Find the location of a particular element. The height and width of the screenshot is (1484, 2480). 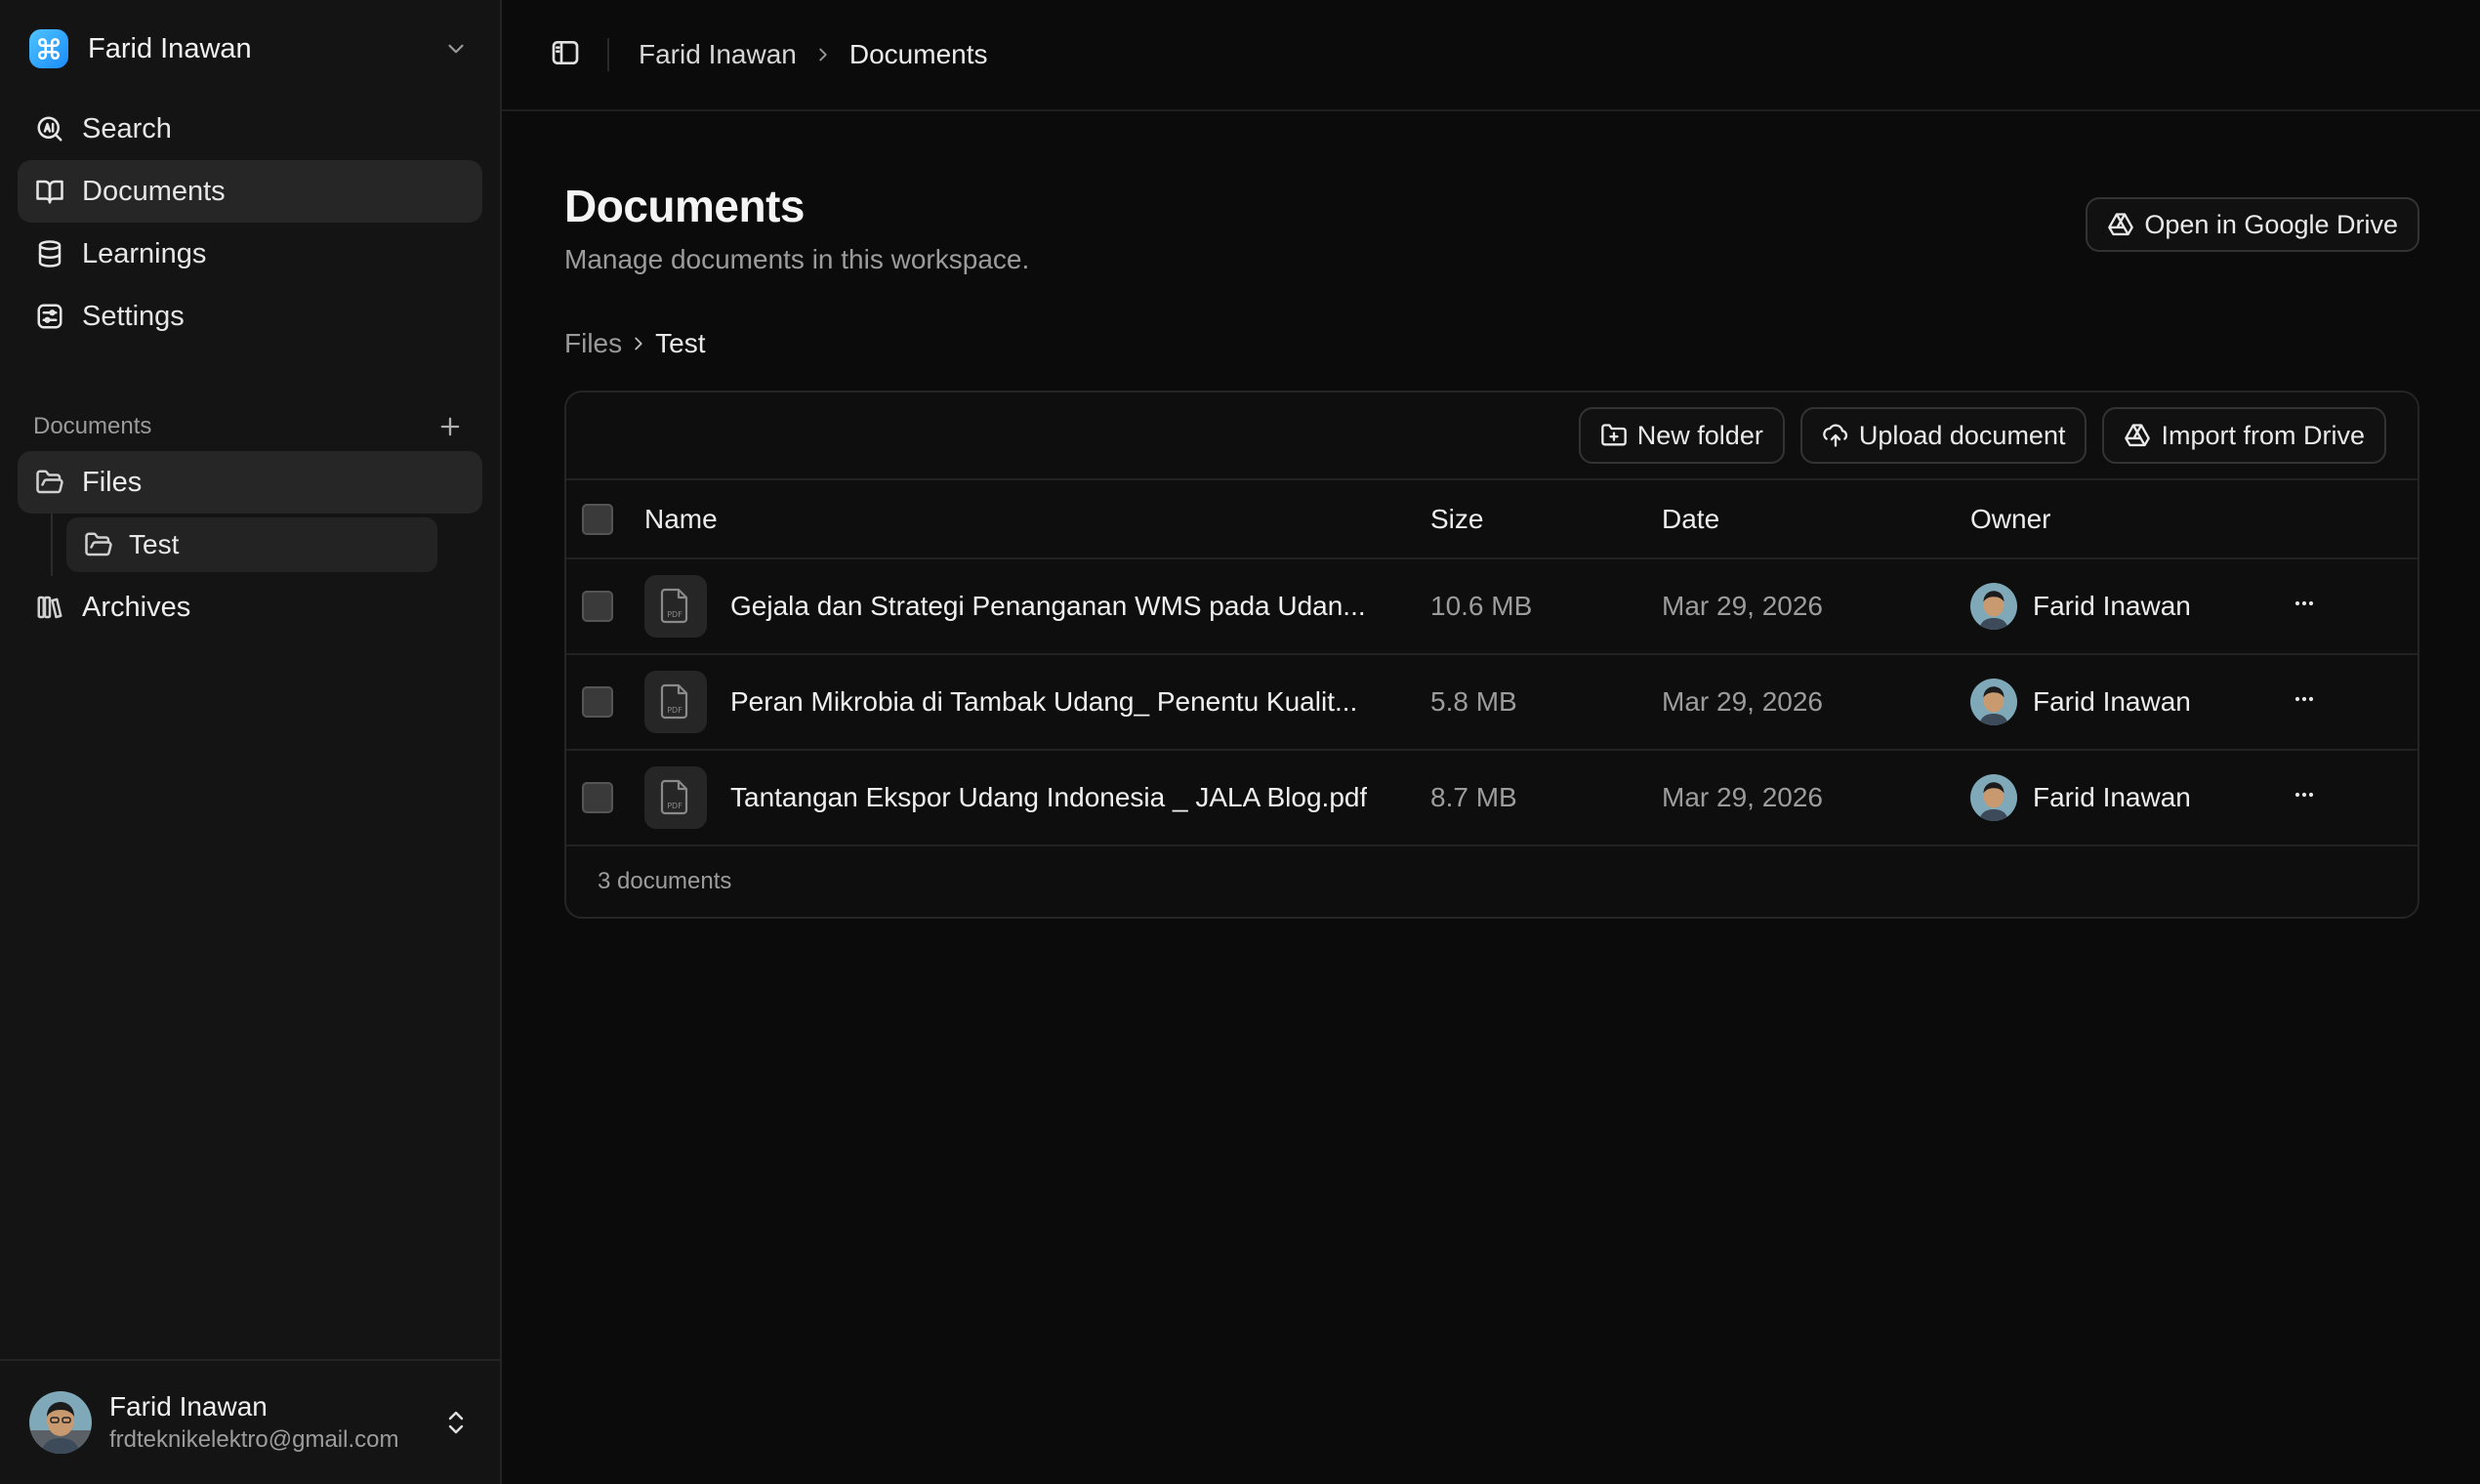

header-select-cell is located at coordinates (605, 519).